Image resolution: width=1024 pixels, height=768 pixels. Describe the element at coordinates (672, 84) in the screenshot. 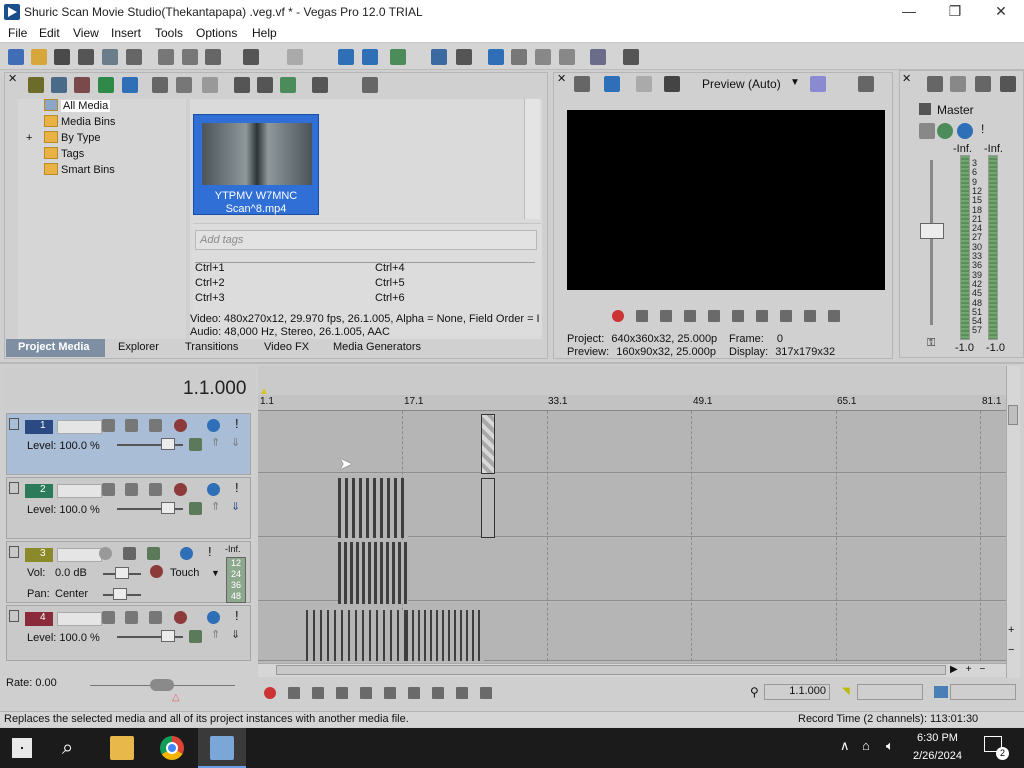

I see `overlays-icon` at that location.